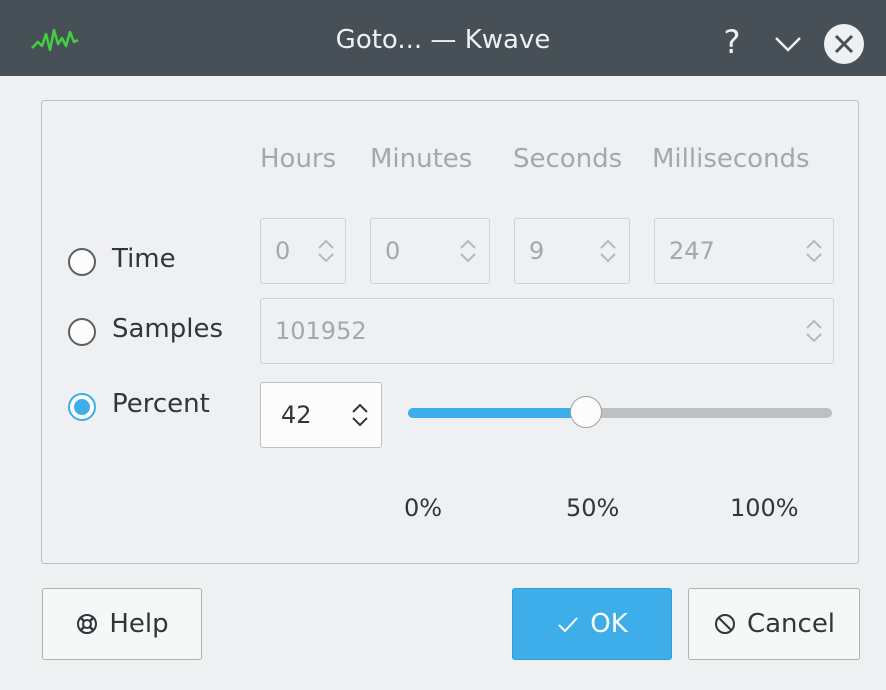  What do you see at coordinates (568, 625) in the screenshot?
I see `checkmark-icon` at bounding box center [568, 625].